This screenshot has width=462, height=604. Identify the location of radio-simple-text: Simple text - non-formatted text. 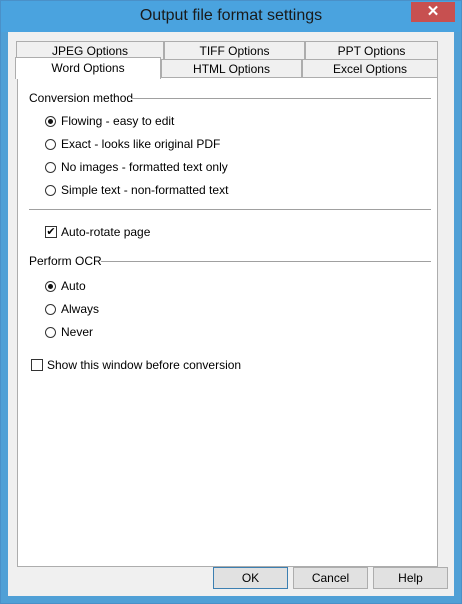
(136, 190).